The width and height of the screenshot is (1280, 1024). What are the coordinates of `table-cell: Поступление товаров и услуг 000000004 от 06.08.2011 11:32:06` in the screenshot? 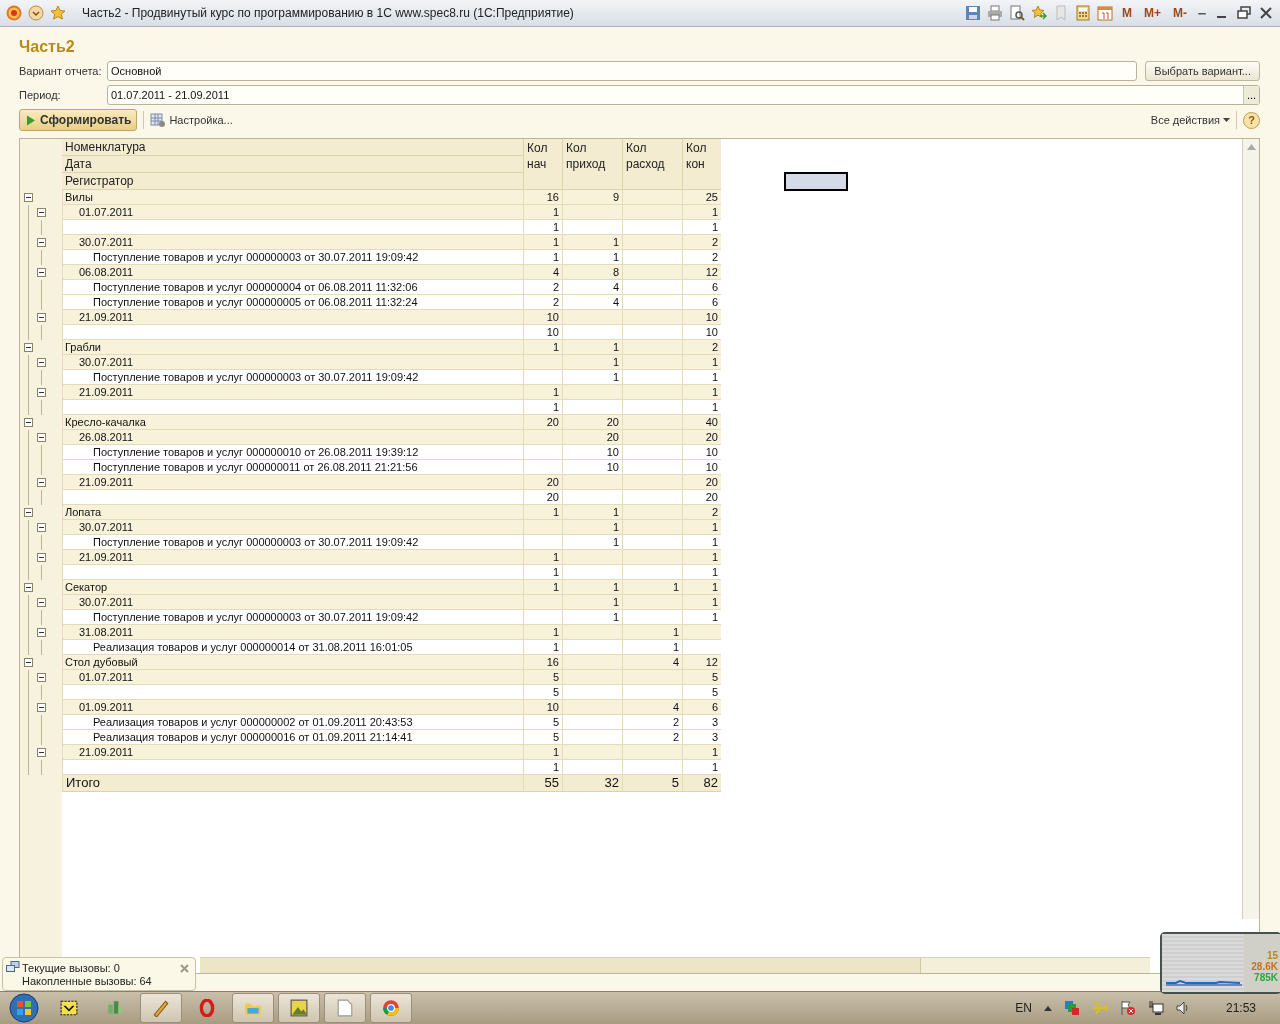 It's located at (292, 287).